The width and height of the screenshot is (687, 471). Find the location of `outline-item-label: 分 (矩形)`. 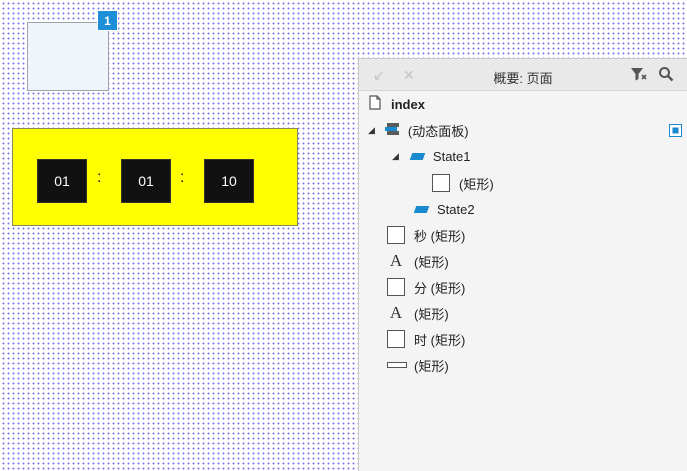

outline-item-label: 分 (矩形) is located at coordinates (440, 288).